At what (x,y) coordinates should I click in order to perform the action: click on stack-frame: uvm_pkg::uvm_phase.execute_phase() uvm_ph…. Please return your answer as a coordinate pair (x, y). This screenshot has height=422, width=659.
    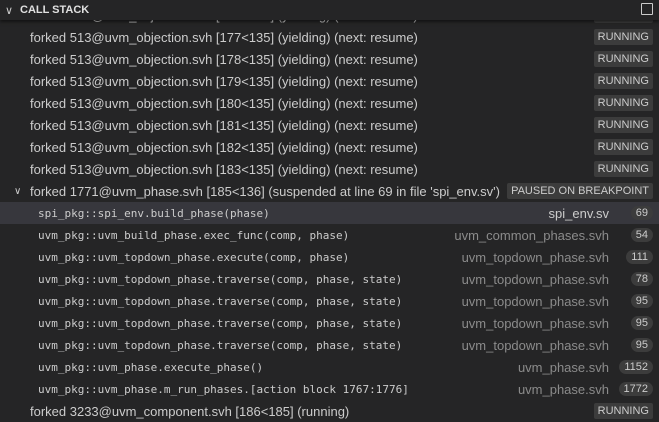
    Looking at the image, I should click on (329, 367).